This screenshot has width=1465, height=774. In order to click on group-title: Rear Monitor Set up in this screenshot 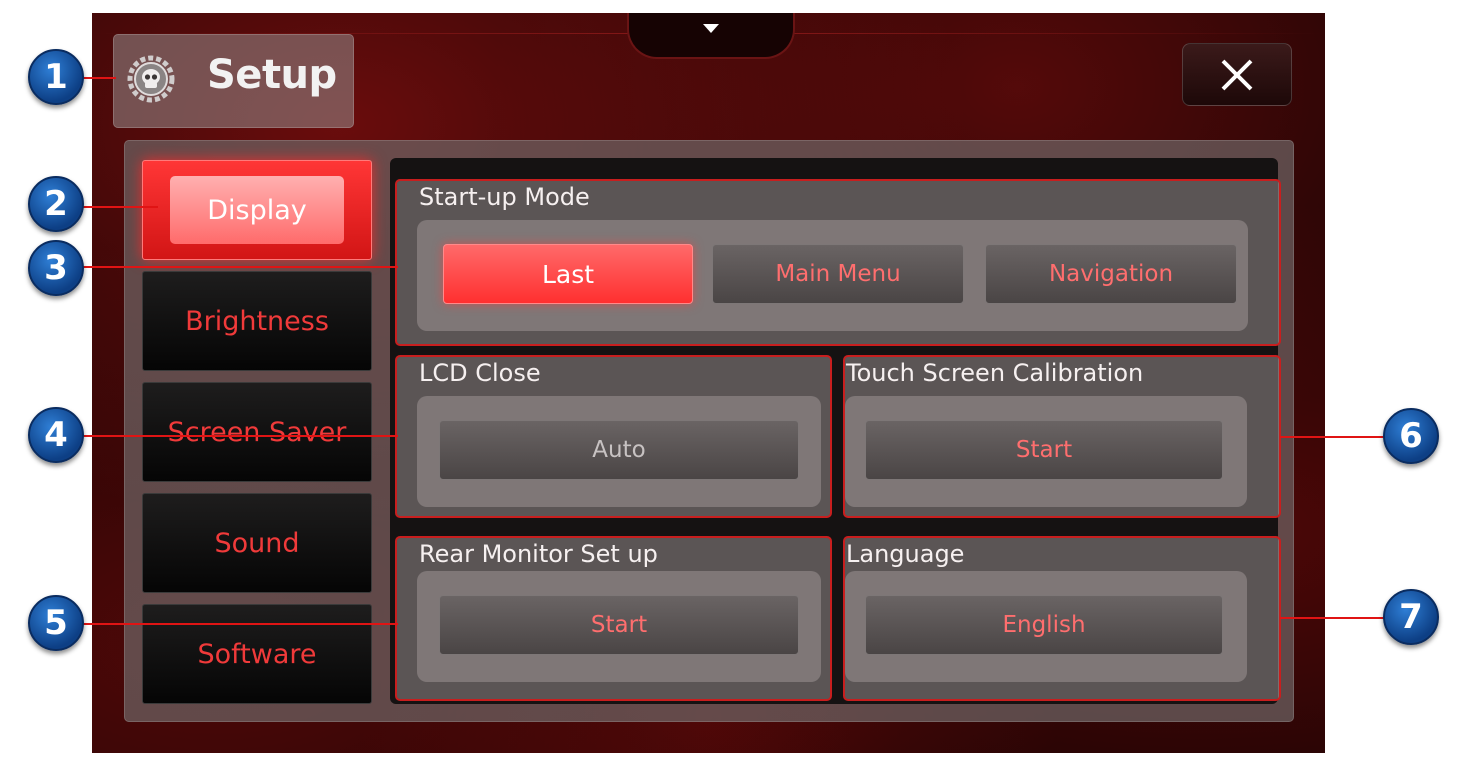, I will do `click(538, 554)`.